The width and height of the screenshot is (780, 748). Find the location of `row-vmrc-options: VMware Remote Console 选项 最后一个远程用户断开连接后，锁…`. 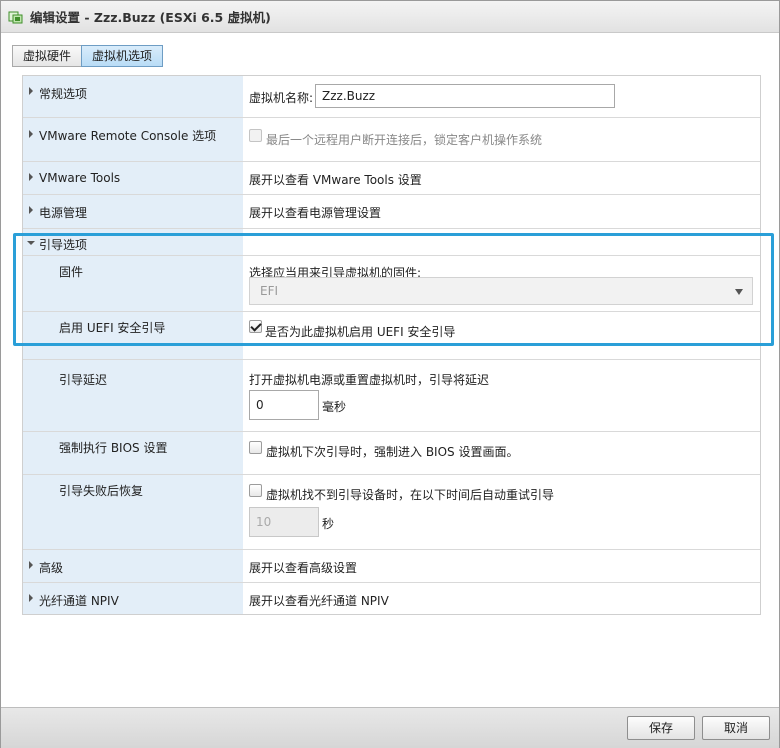

row-vmrc-options: VMware Remote Console 选项 最后一个远程用户断开连接后，锁… is located at coordinates (391, 140).